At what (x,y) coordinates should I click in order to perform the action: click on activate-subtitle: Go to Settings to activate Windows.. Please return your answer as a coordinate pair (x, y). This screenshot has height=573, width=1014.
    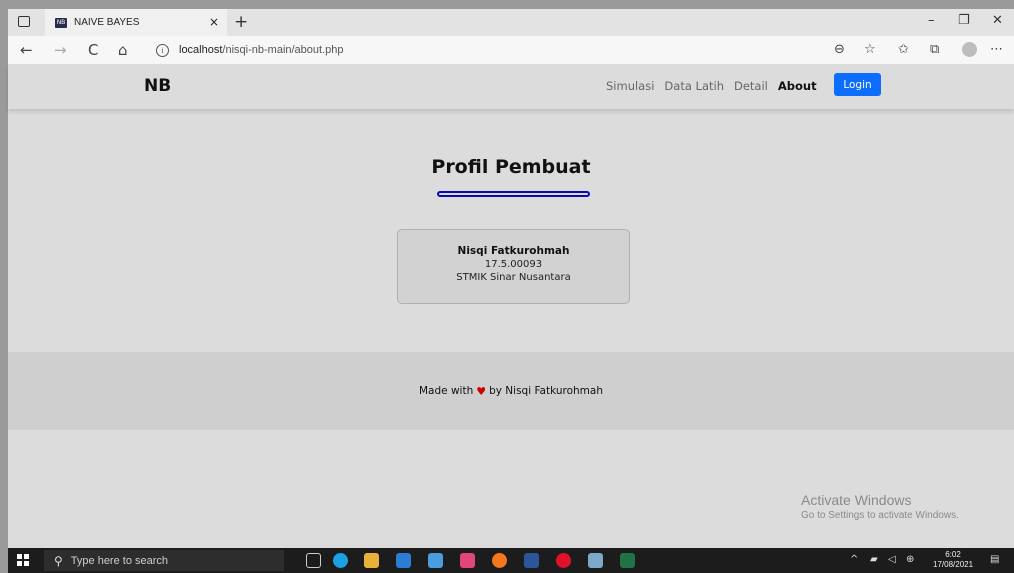
    Looking at the image, I should click on (880, 515).